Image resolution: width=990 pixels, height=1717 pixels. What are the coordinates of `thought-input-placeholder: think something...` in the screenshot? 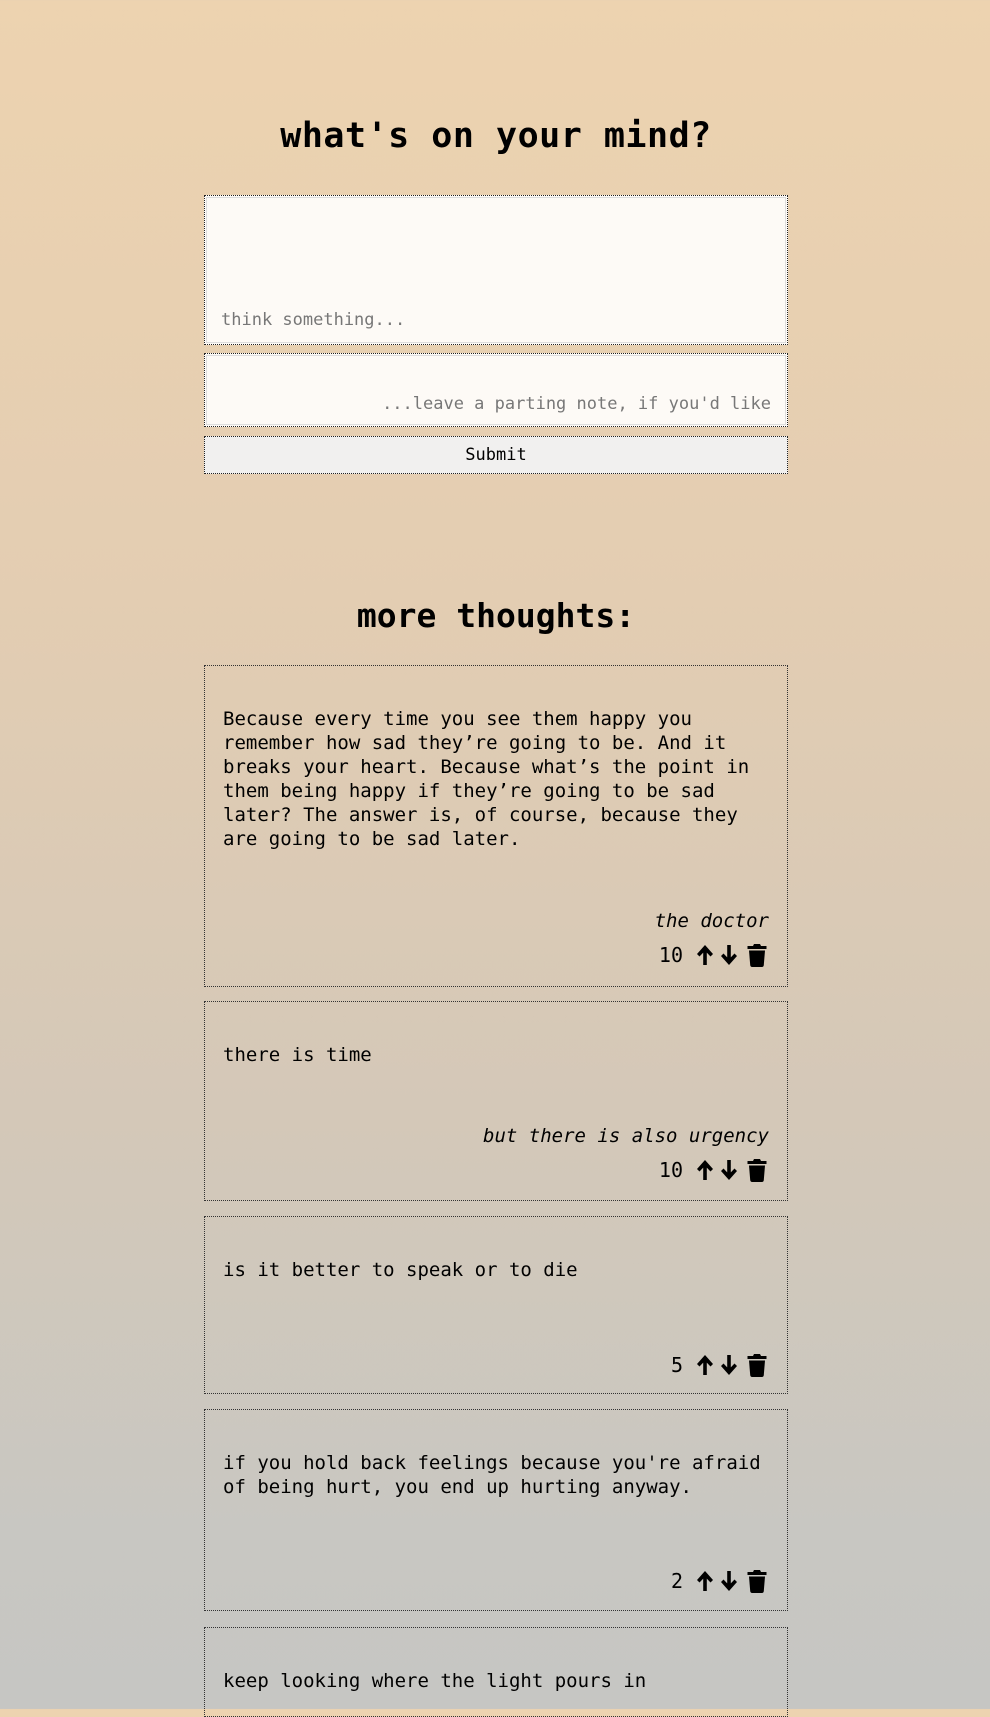 It's located at (313, 320).